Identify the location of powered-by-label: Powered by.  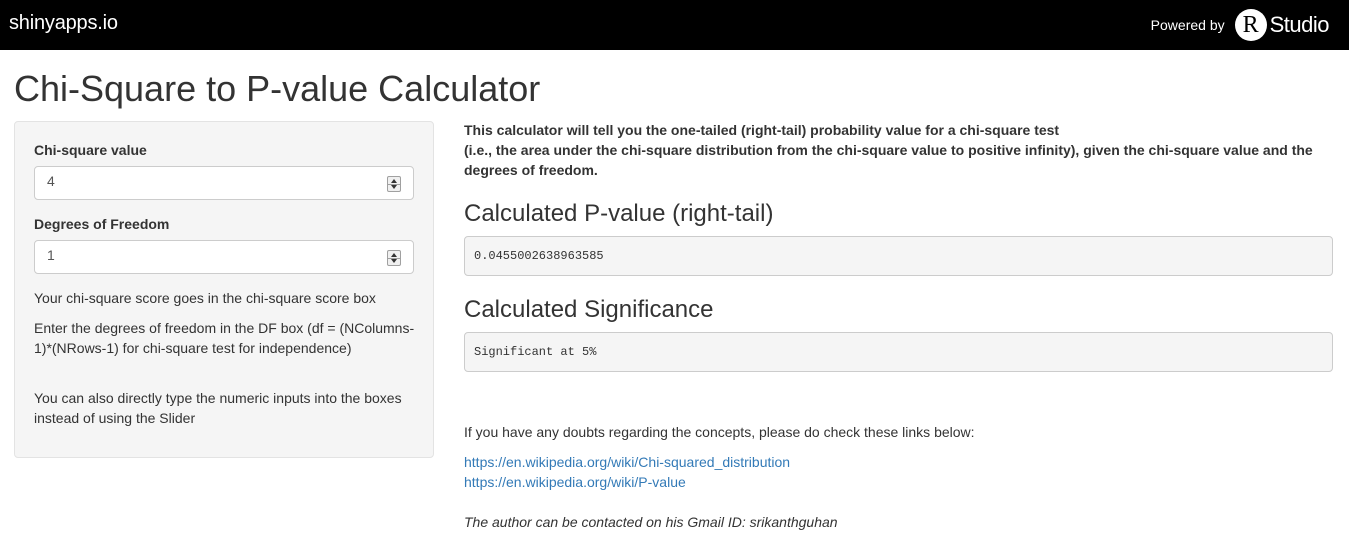
(1187, 25).